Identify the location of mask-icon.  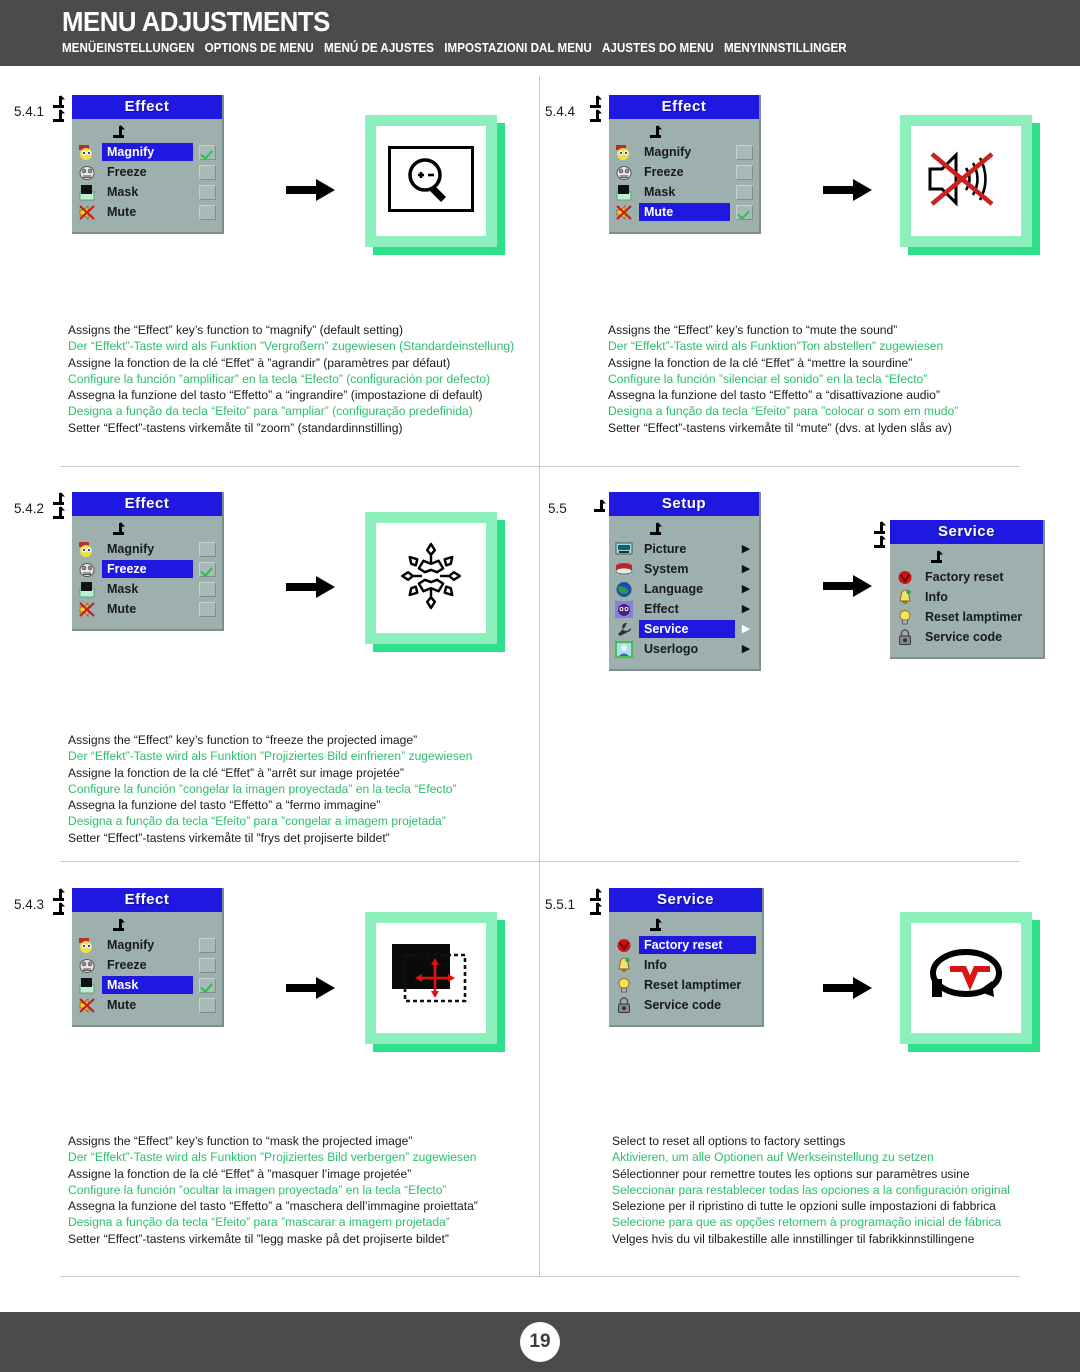
(87, 192).